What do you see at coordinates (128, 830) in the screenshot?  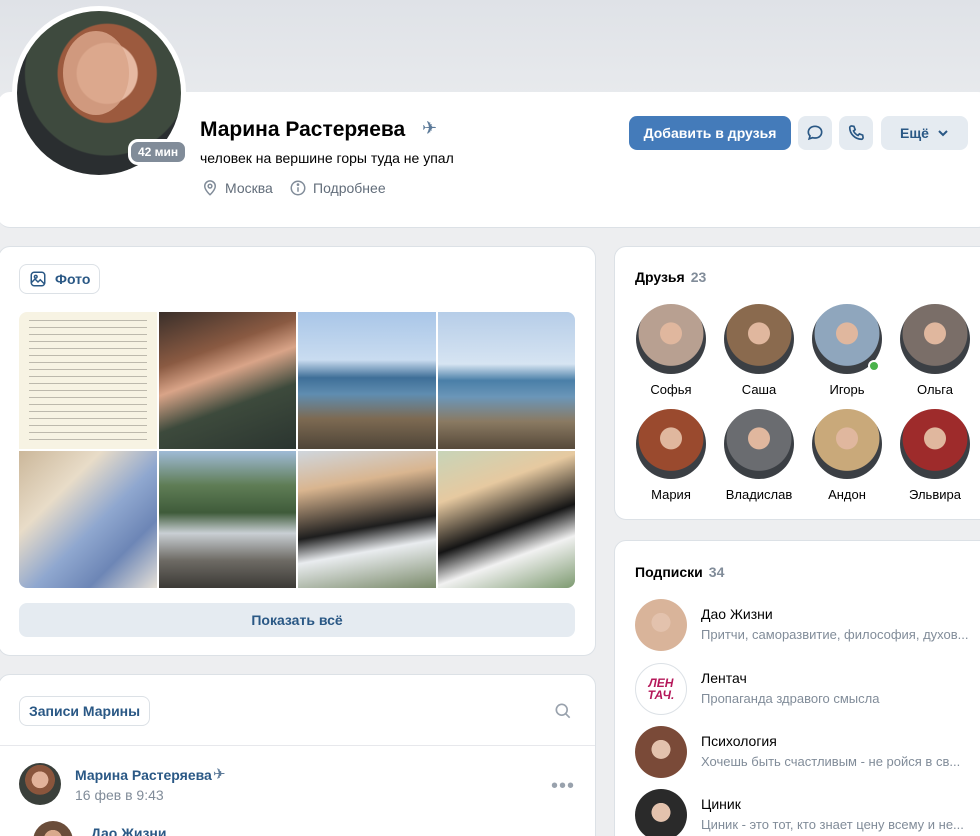 I see `repost-source-name: Дао Жизни` at bounding box center [128, 830].